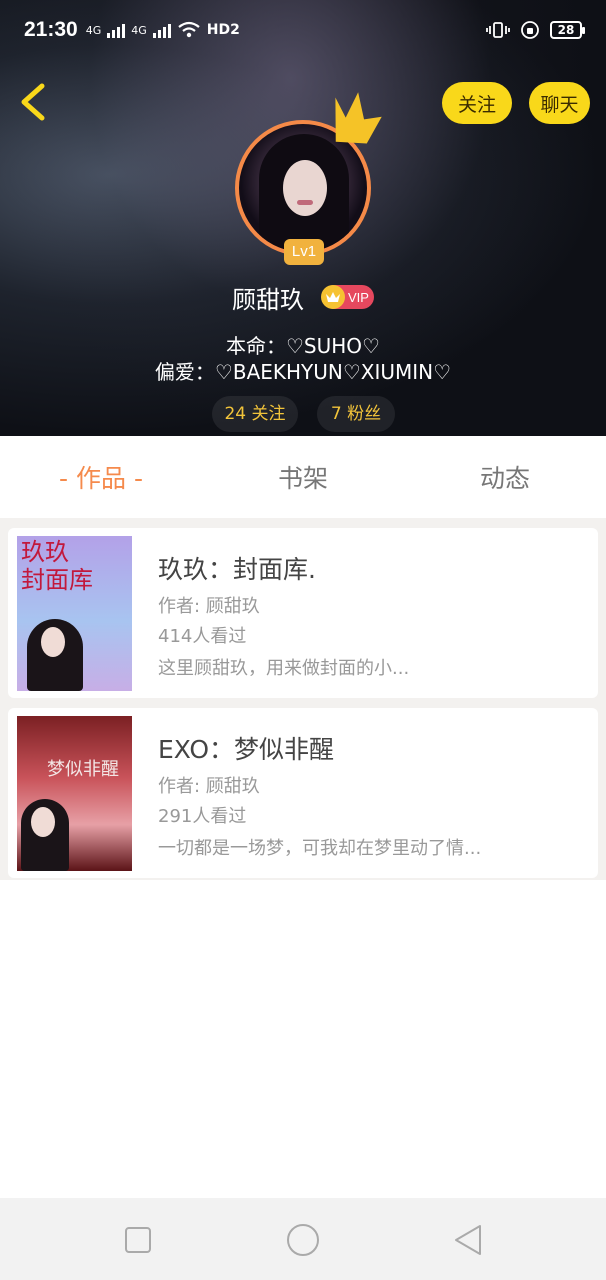 The width and height of the screenshot is (606, 1280). I want to click on book-cover: 玖玖 封面库, so click(74, 613).